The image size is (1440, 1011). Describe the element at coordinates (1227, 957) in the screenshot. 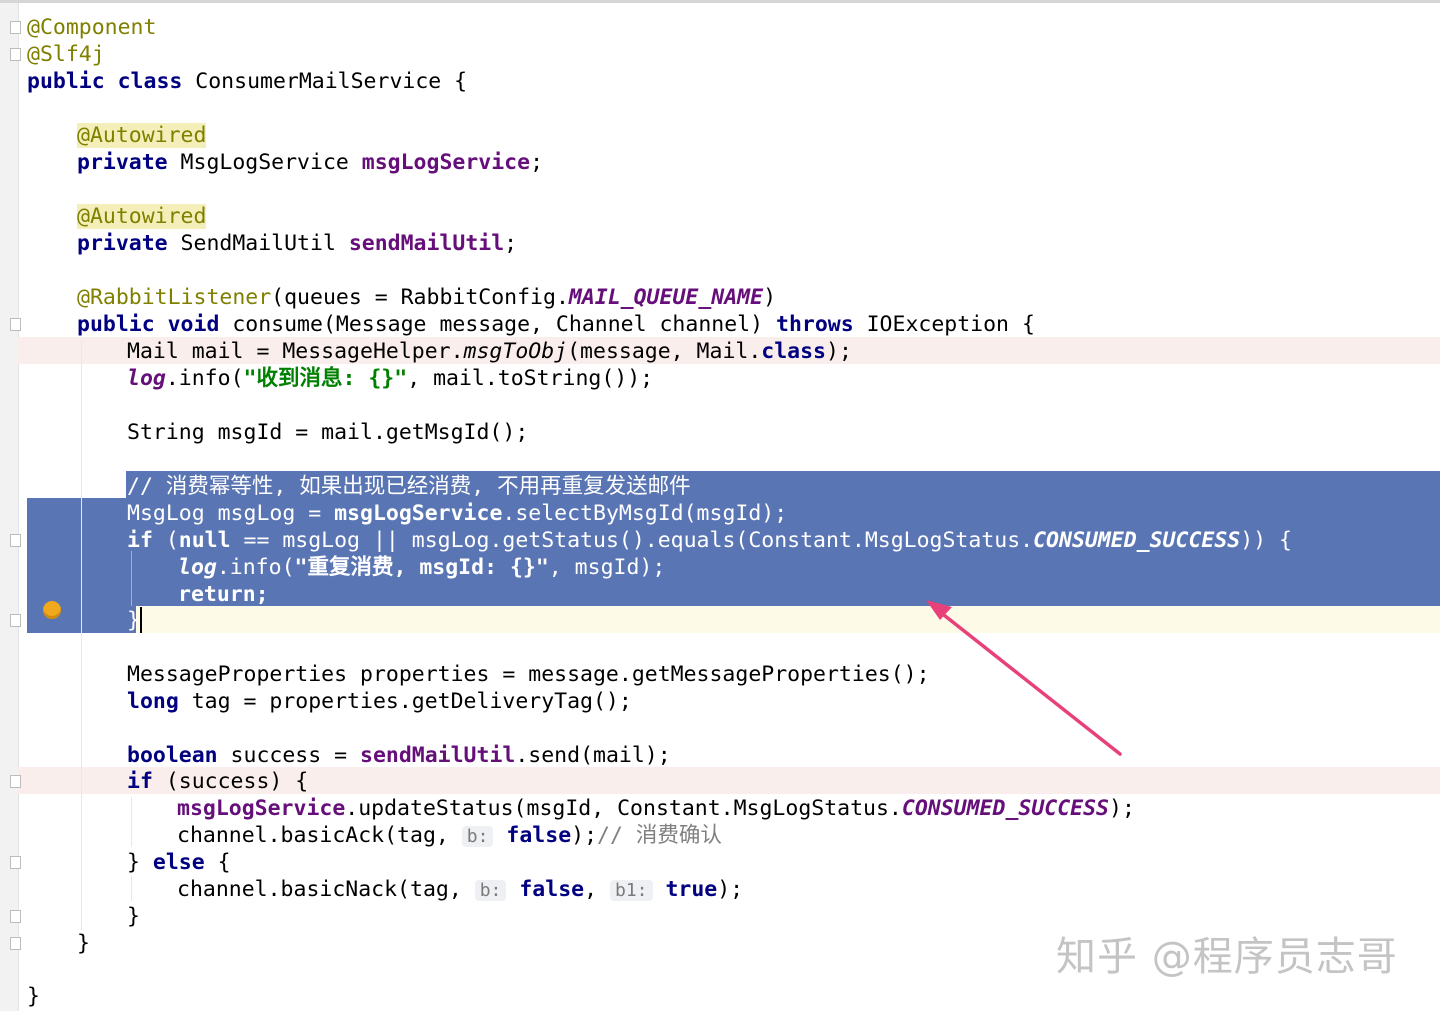

I see `watermark: 知乎 @程序员志哥` at that location.